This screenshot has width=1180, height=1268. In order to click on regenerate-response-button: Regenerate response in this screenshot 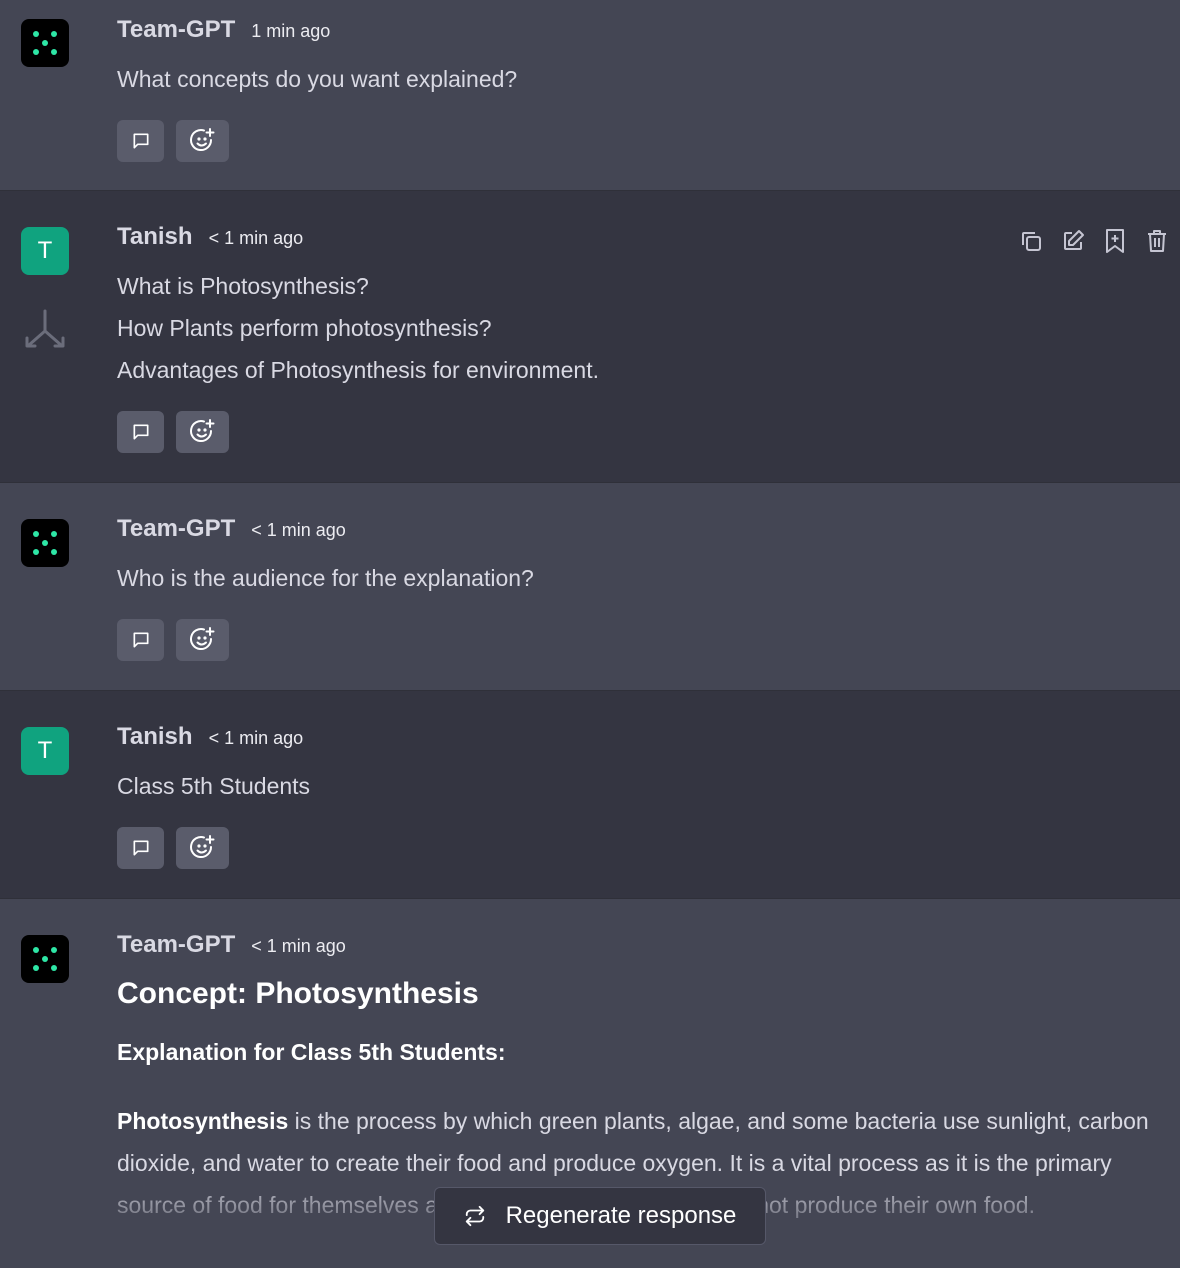, I will do `click(600, 1216)`.